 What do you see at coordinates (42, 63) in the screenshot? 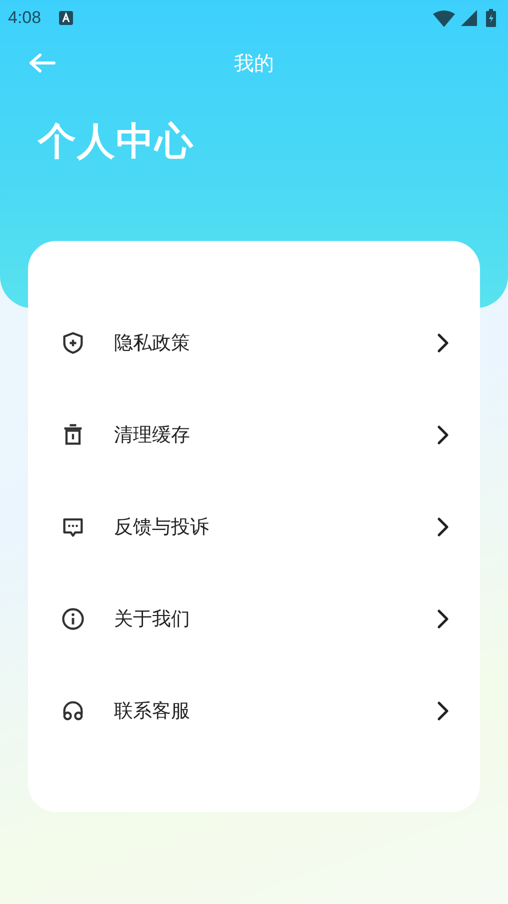
I see `back-button` at bounding box center [42, 63].